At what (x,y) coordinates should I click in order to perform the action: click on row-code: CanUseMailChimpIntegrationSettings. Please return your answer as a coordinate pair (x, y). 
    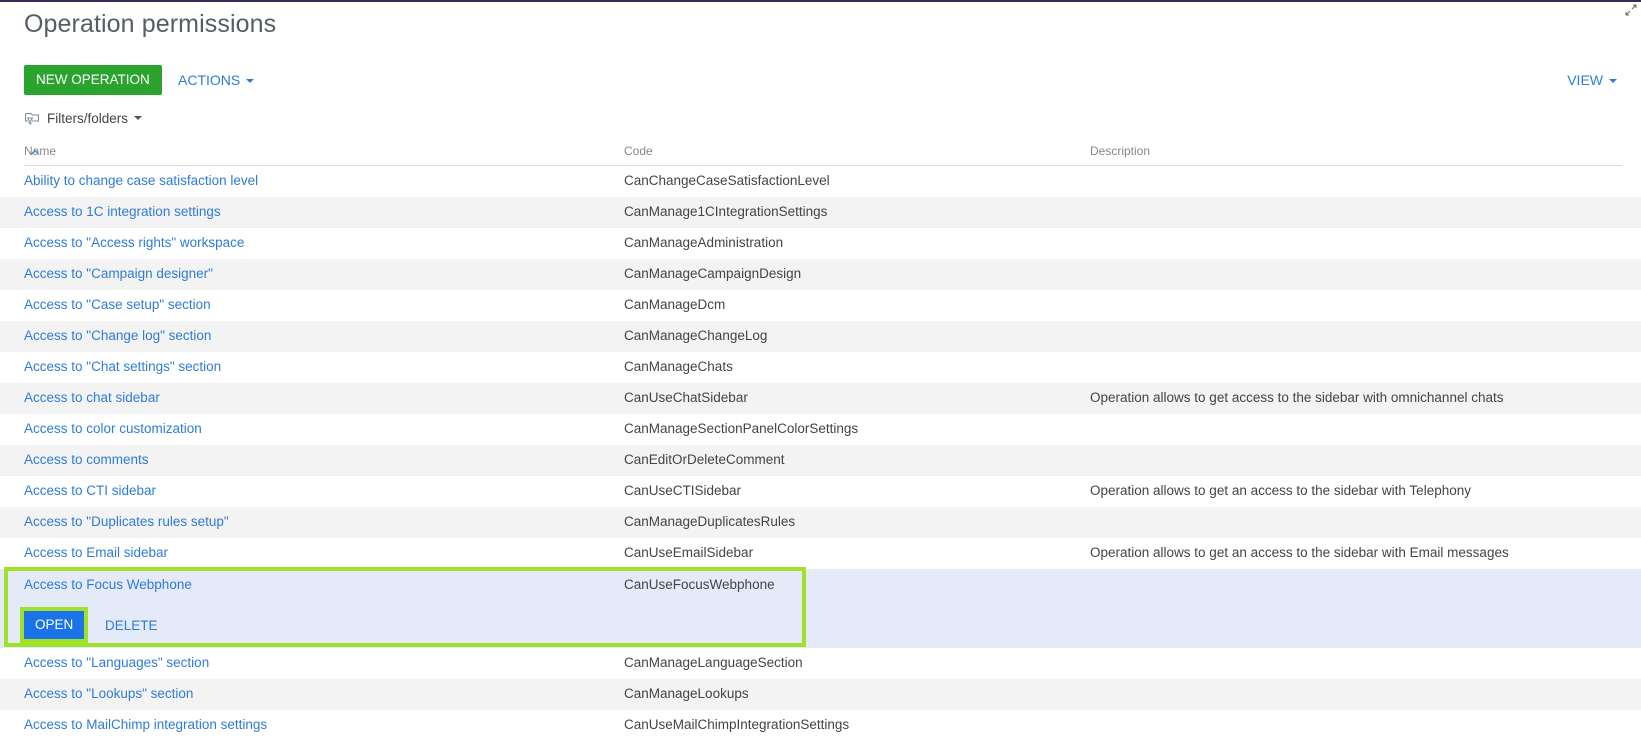
    Looking at the image, I should click on (737, 724).